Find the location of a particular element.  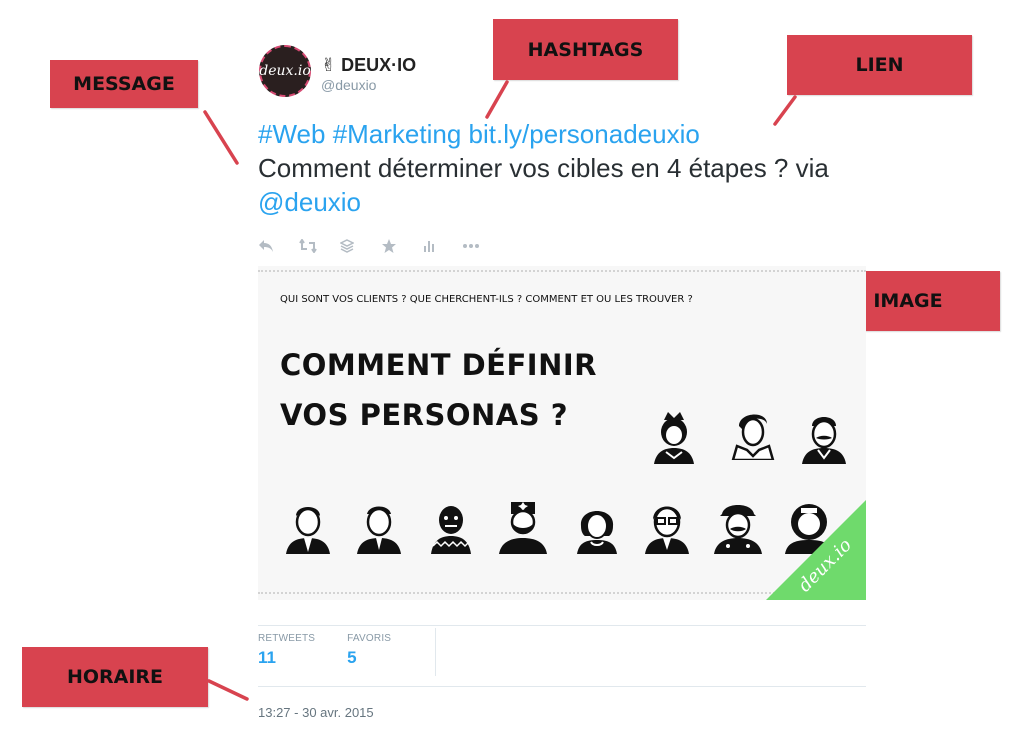

tweet-timestamp: 13:27 - 30 avr. 2015 is located at coordinates (316, 712).